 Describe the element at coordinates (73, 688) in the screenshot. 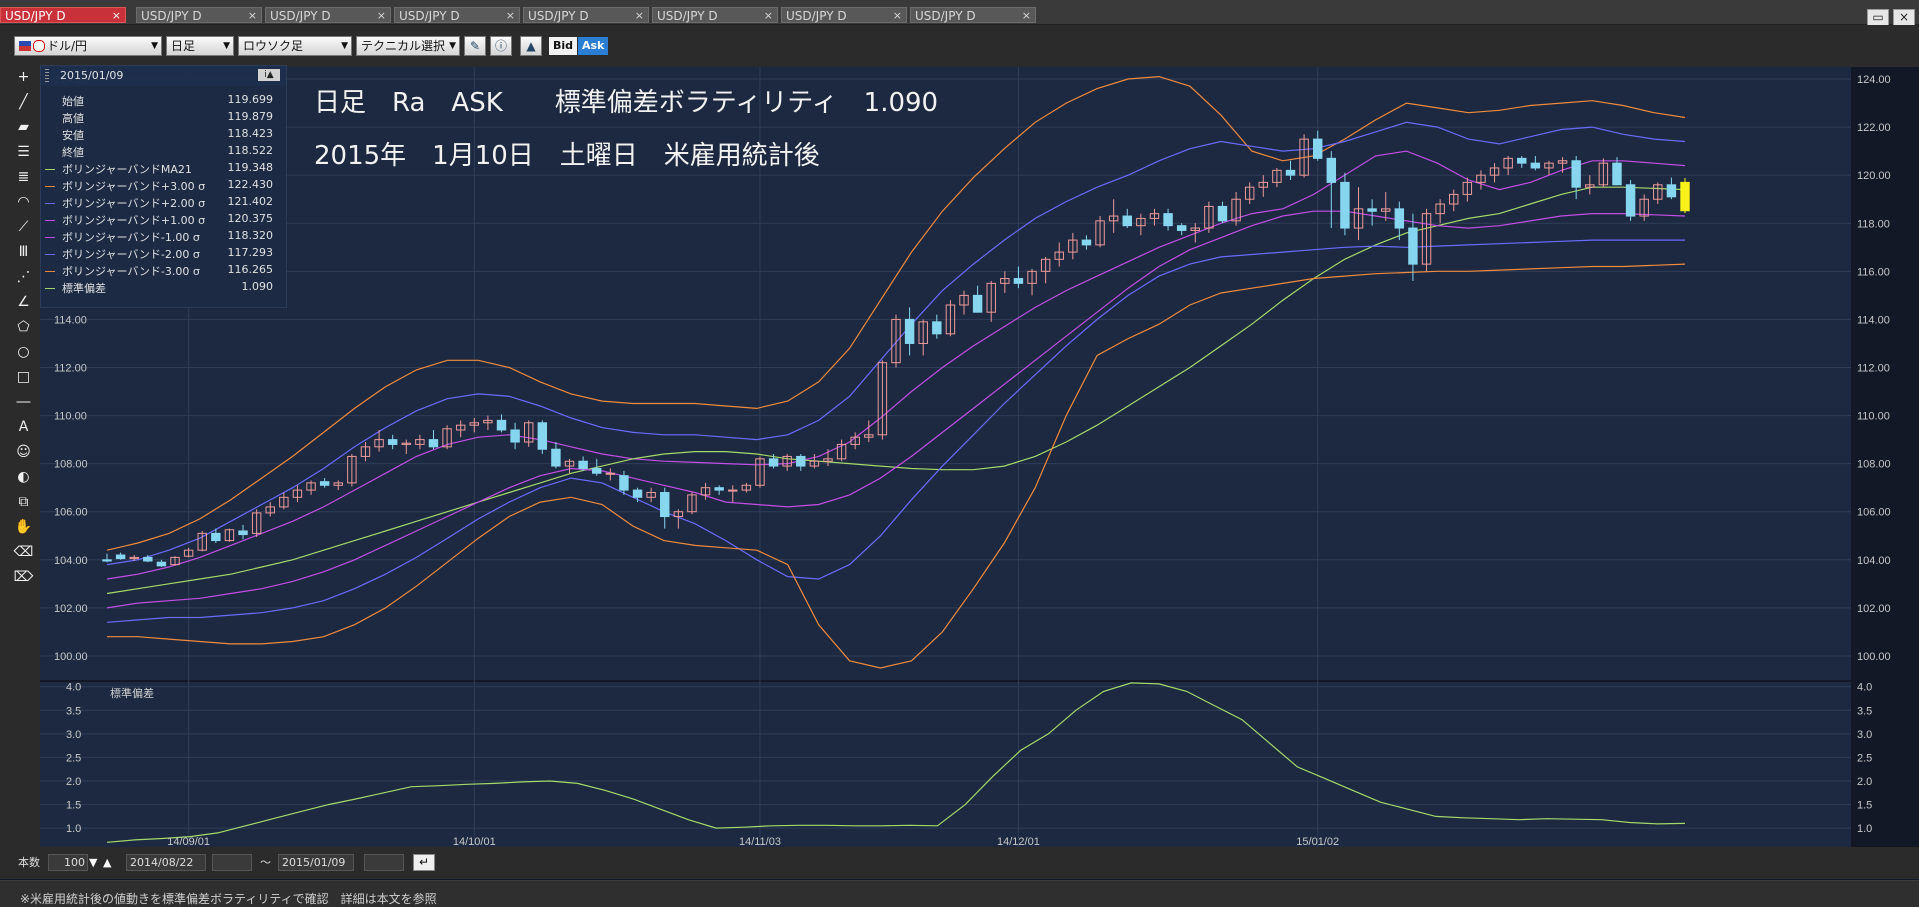

I see `sub-y-tick-label-left: 4.0` at that location.